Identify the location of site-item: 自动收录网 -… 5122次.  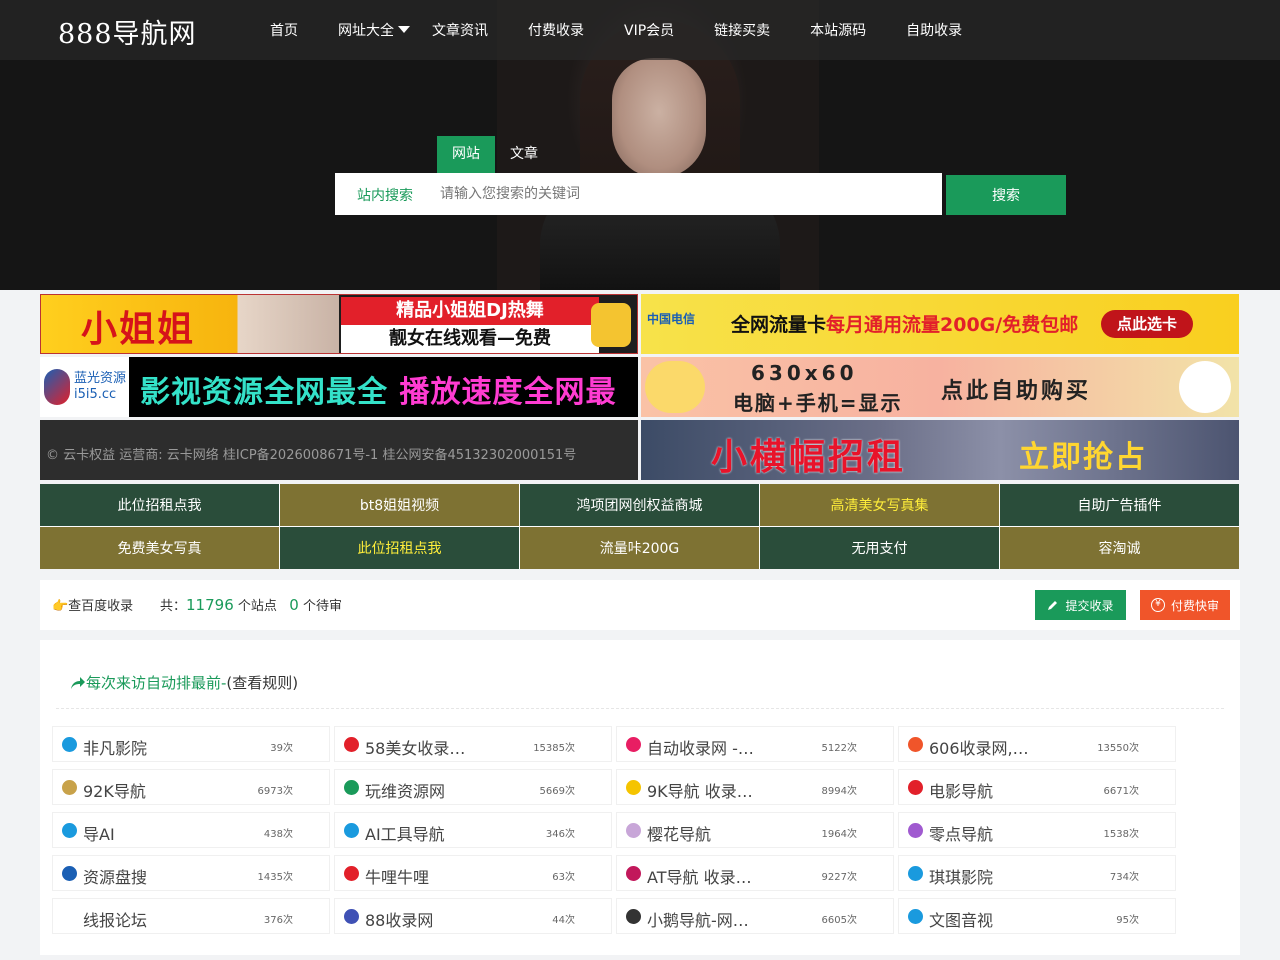
(755, 744).